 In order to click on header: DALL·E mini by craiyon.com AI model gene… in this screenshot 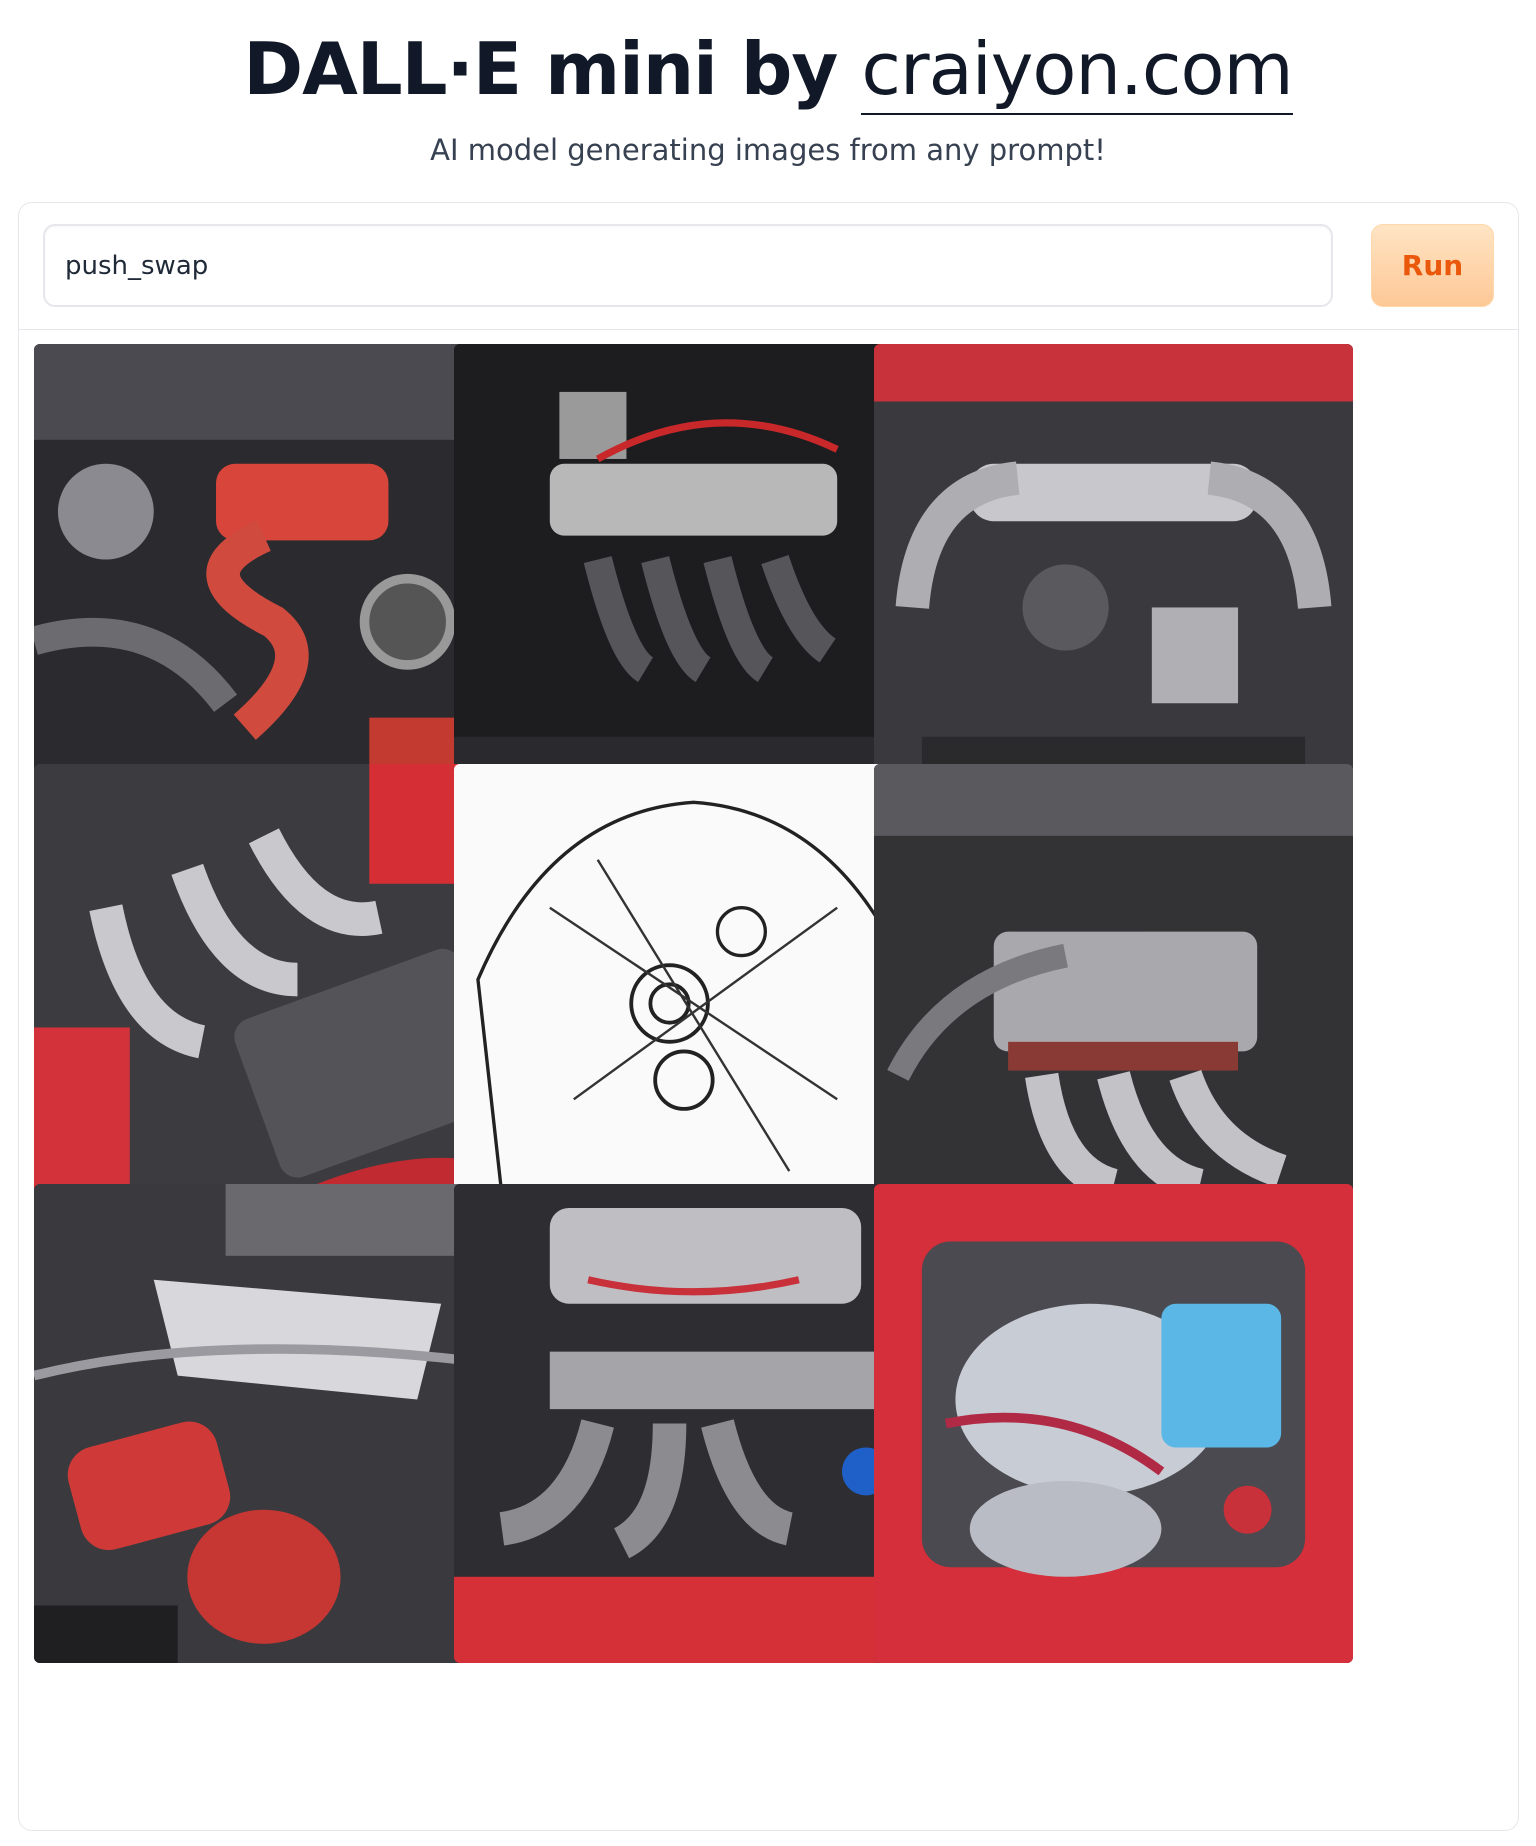, I will do `click(768, 100)`.